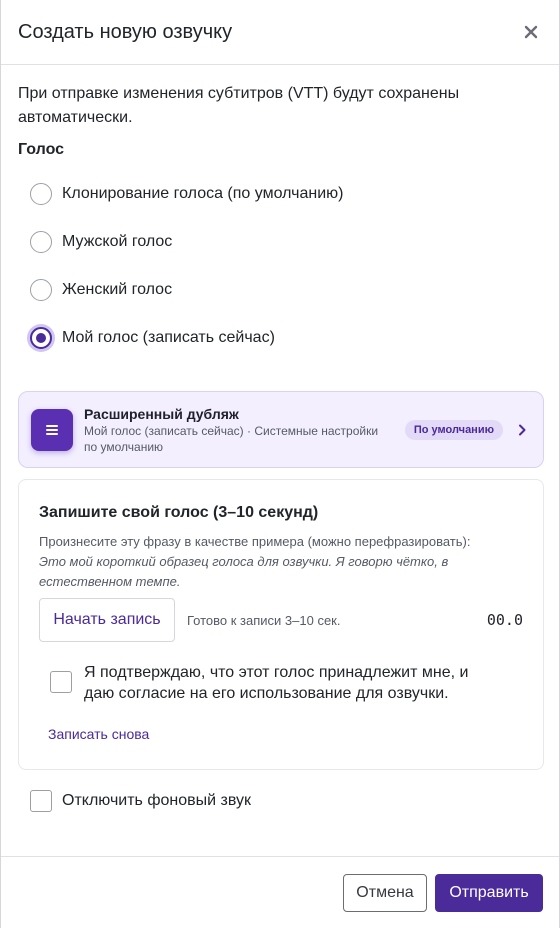 Image resolution: width=560 pixels, height=928 pixels. What do you see at coordinates (52, 429) in the screenshot?
I see `menu-lines-icon` at bounding box center [52, 429].